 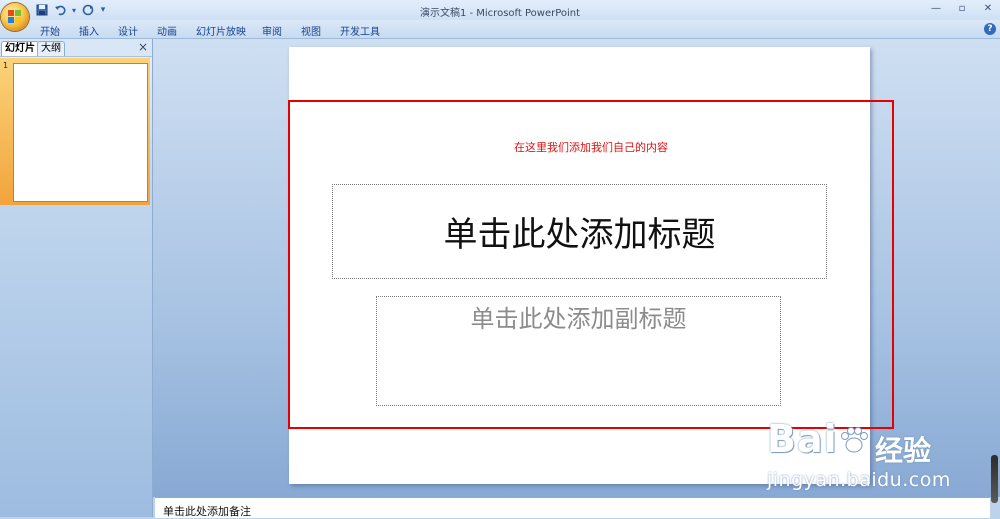 What do you see at coordinates (42, 10) in the screenshot?
I see `save-icon` at bounding box center [42, 10].